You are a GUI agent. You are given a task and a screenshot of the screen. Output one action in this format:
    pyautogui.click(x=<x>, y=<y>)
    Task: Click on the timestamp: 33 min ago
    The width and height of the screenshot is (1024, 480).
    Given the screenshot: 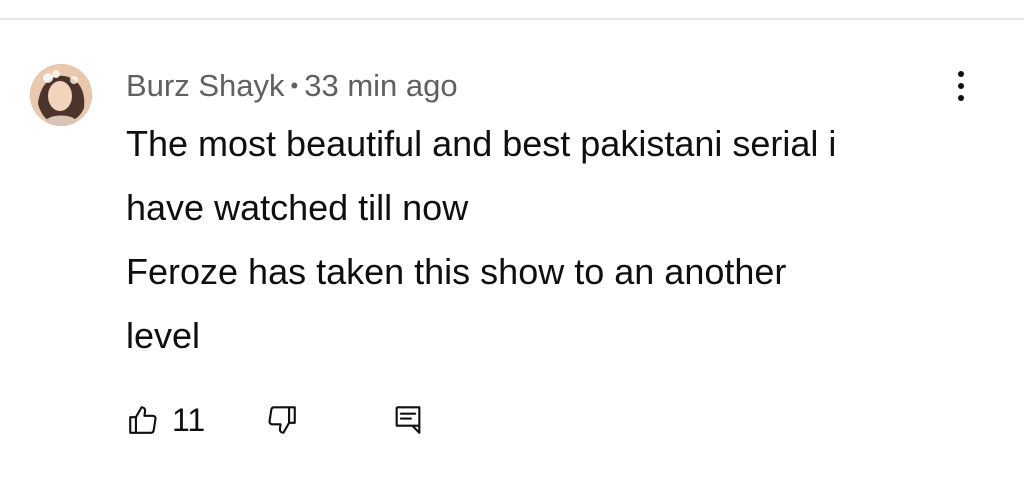 What is the action you would take?
    pyautogui.click(x=380, y=85)
    